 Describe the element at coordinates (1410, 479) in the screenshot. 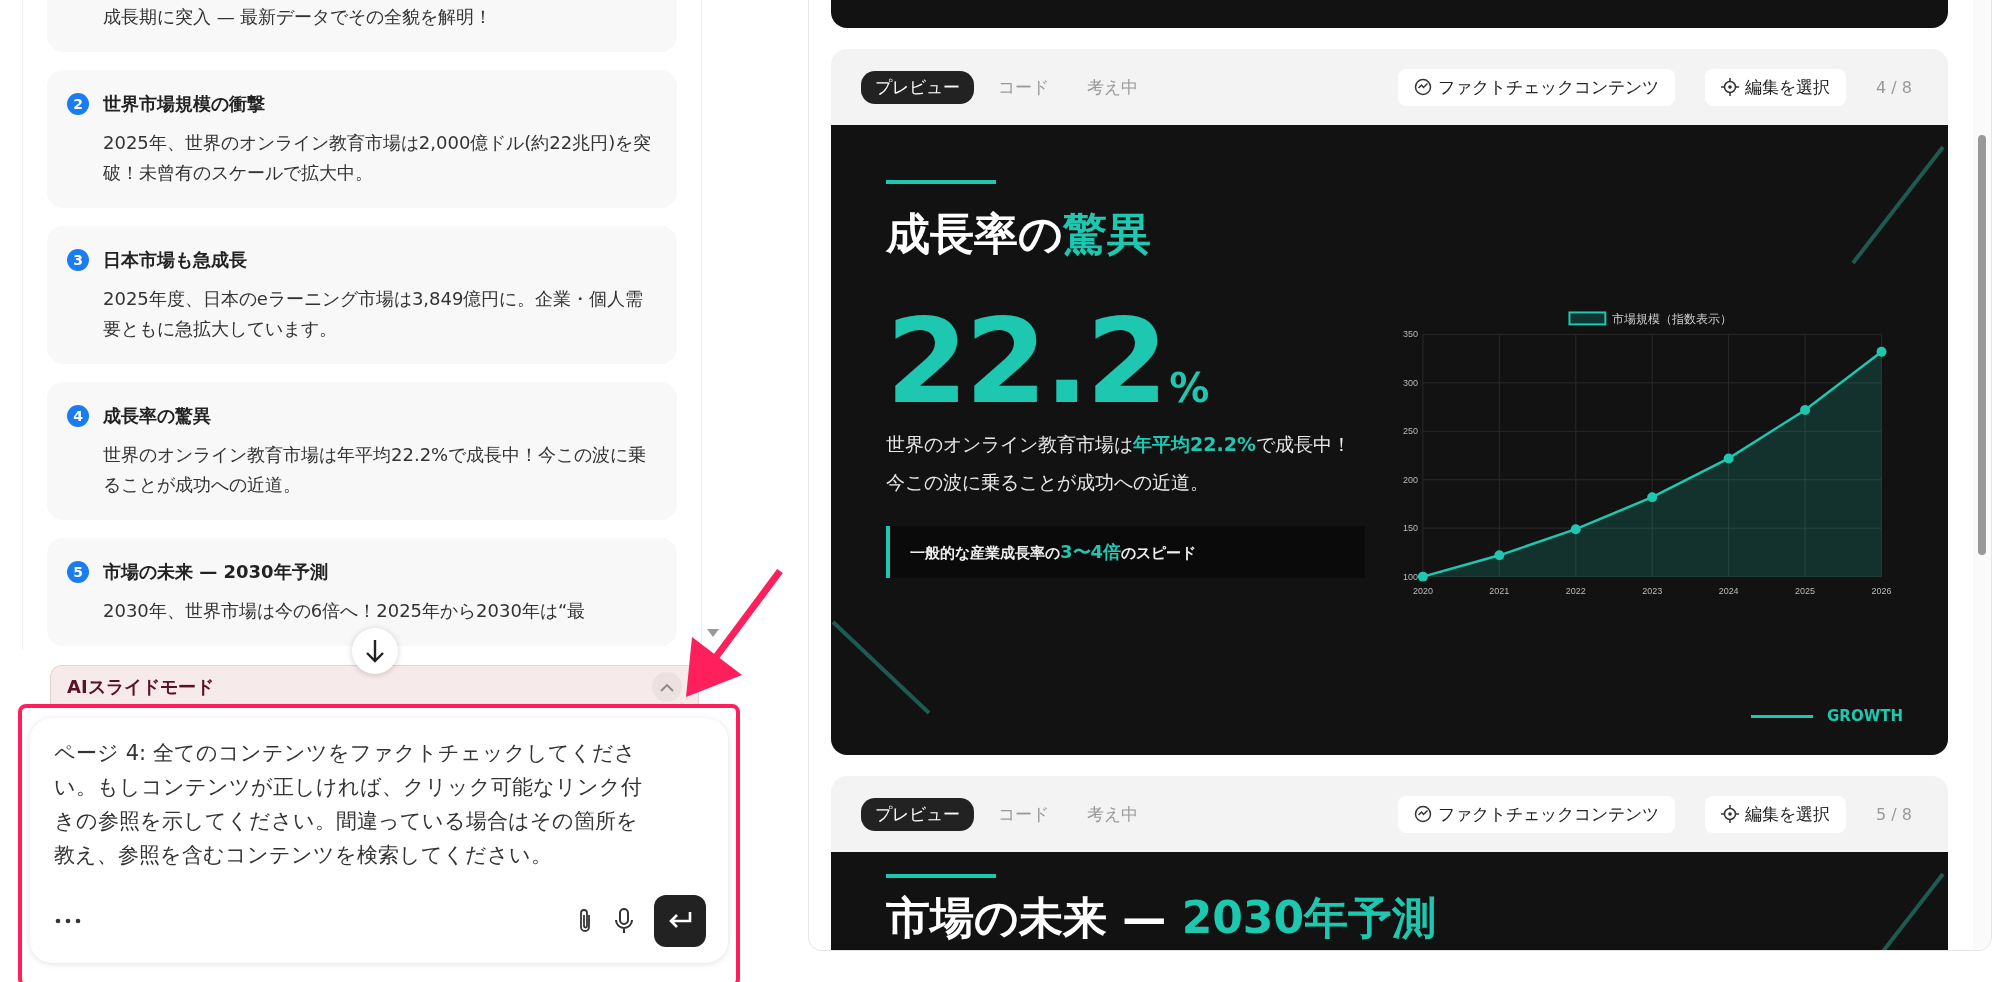

I see `axis-label: 200` at that location.